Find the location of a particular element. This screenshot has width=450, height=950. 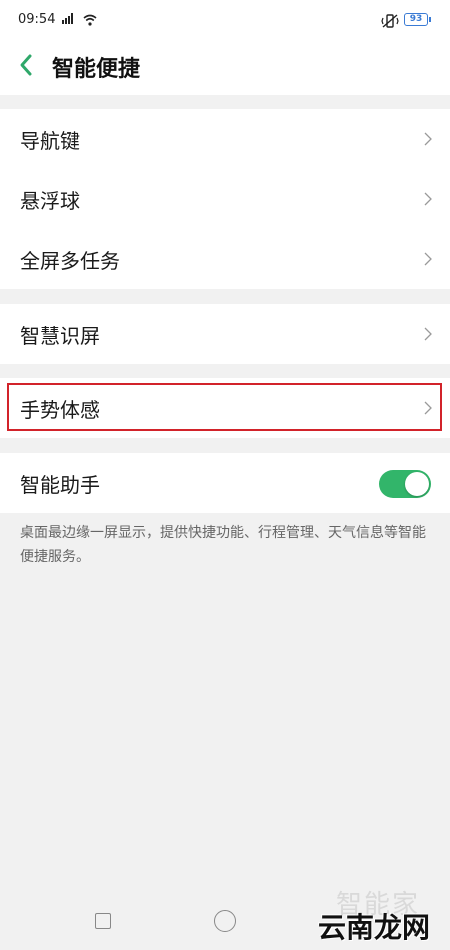

battery-icon: 93 is located at coordinates (417, 19).